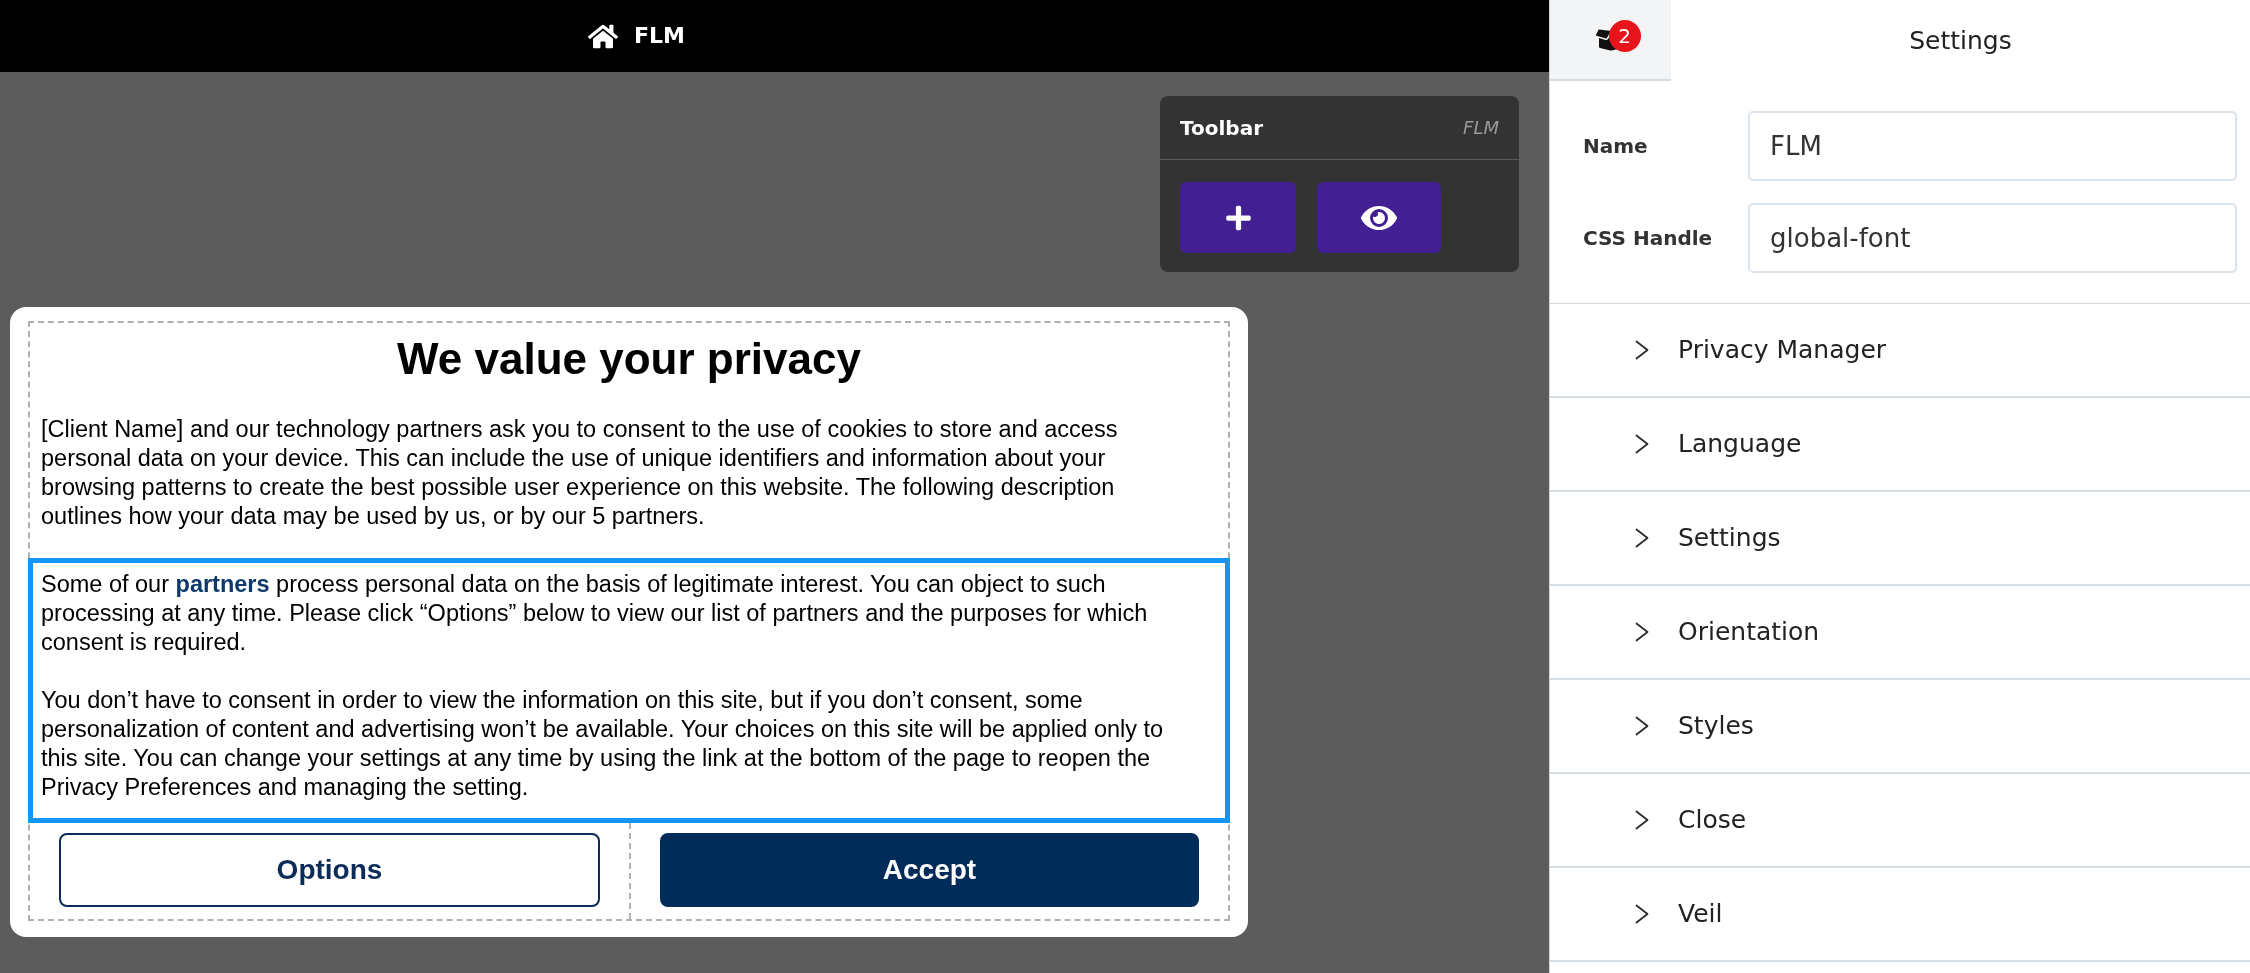 This screenshot has height=973, width=2250. I want to click on accordion-item: Veil, so click(1900, 915).